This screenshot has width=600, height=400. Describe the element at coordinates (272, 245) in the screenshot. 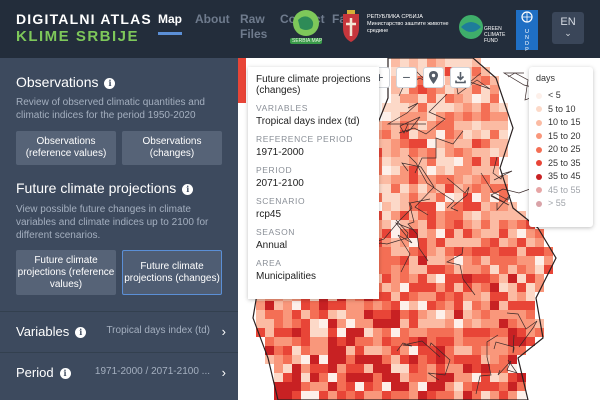

I see `info-value-season: Annual` at that location.